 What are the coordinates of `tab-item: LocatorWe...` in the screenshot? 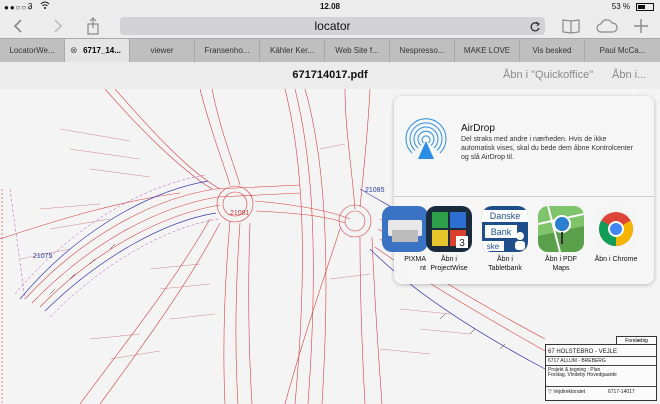 It's located at (32, 50).